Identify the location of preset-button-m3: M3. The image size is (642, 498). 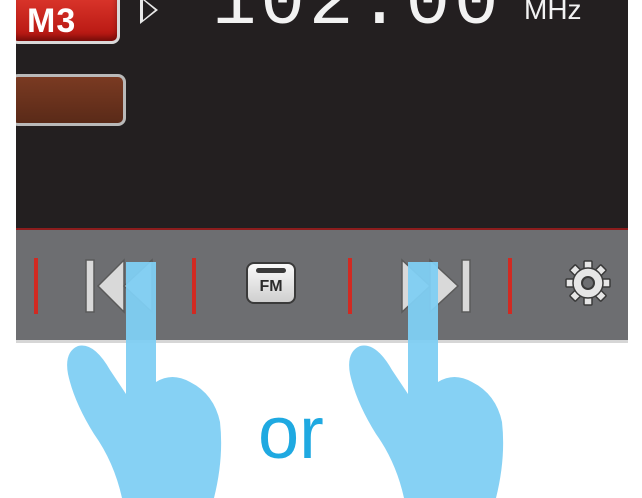
(68, 22).